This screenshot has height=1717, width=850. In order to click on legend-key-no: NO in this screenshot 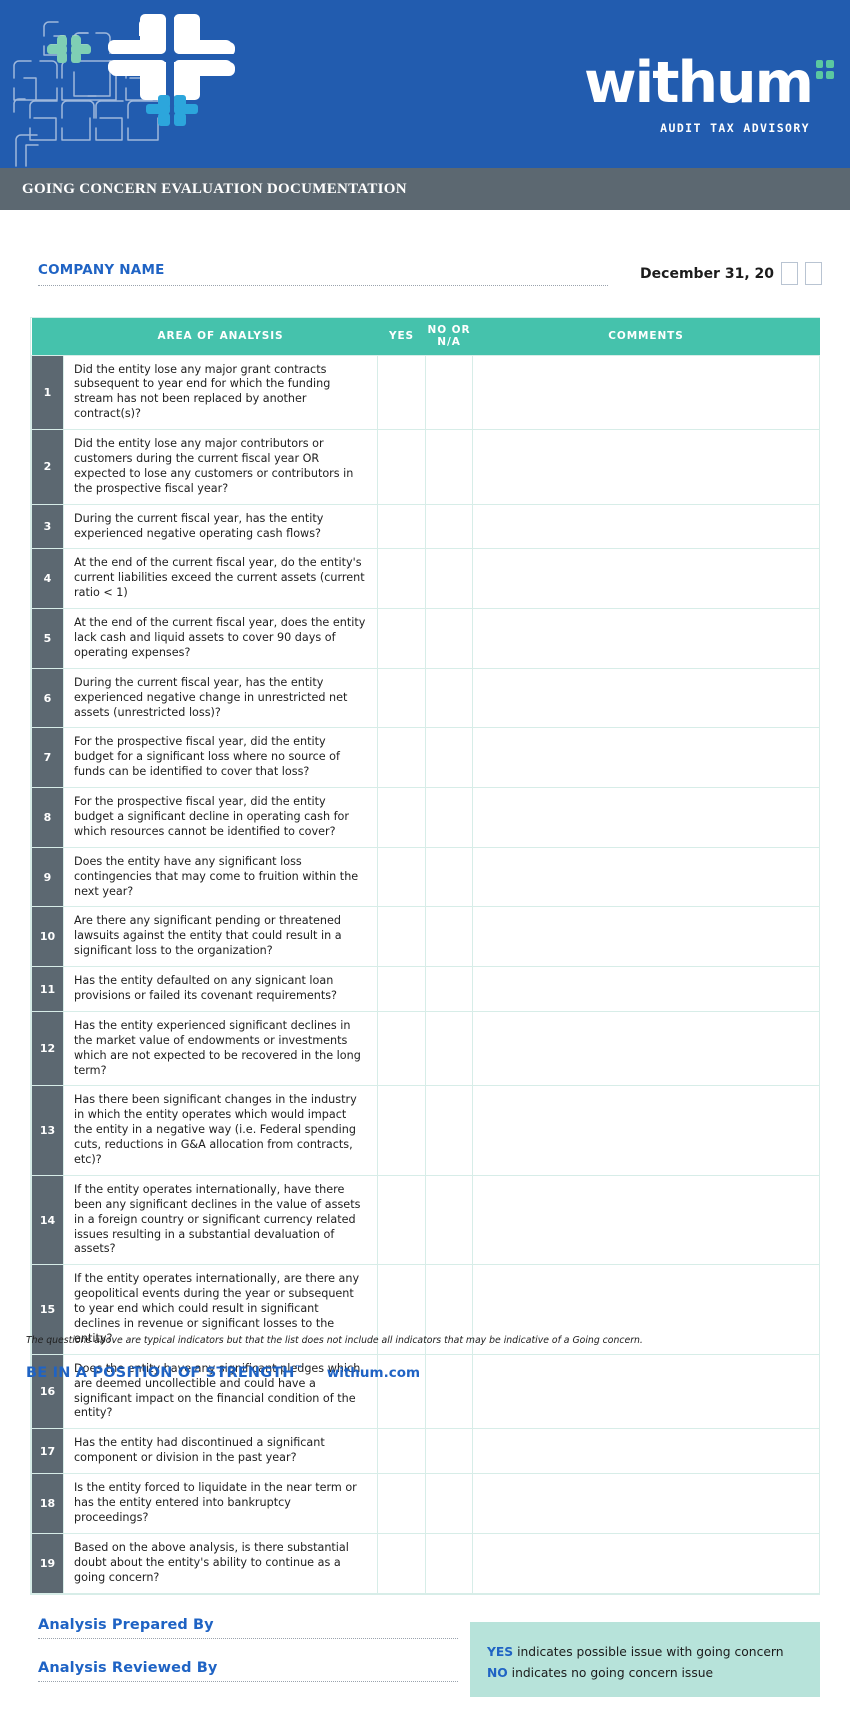, I will do `click(497, 1672)`.